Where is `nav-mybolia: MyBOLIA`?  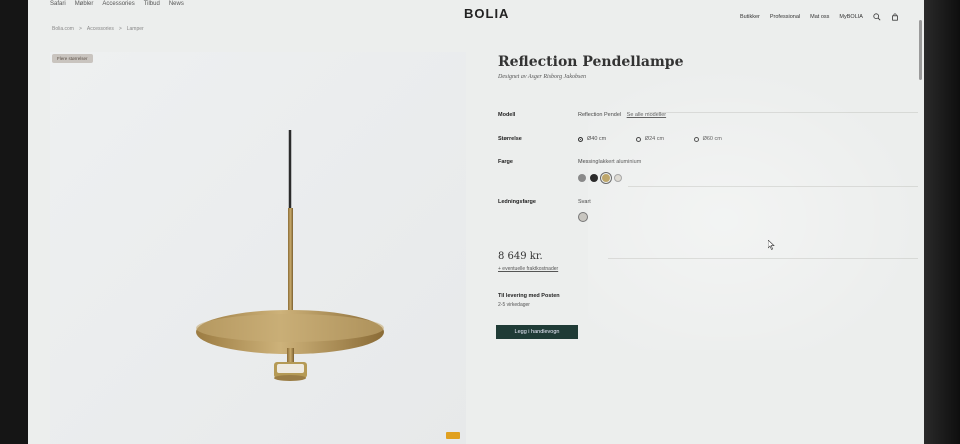
nav-mybolia: MyBOLIA is located at coordinates (851, 17).